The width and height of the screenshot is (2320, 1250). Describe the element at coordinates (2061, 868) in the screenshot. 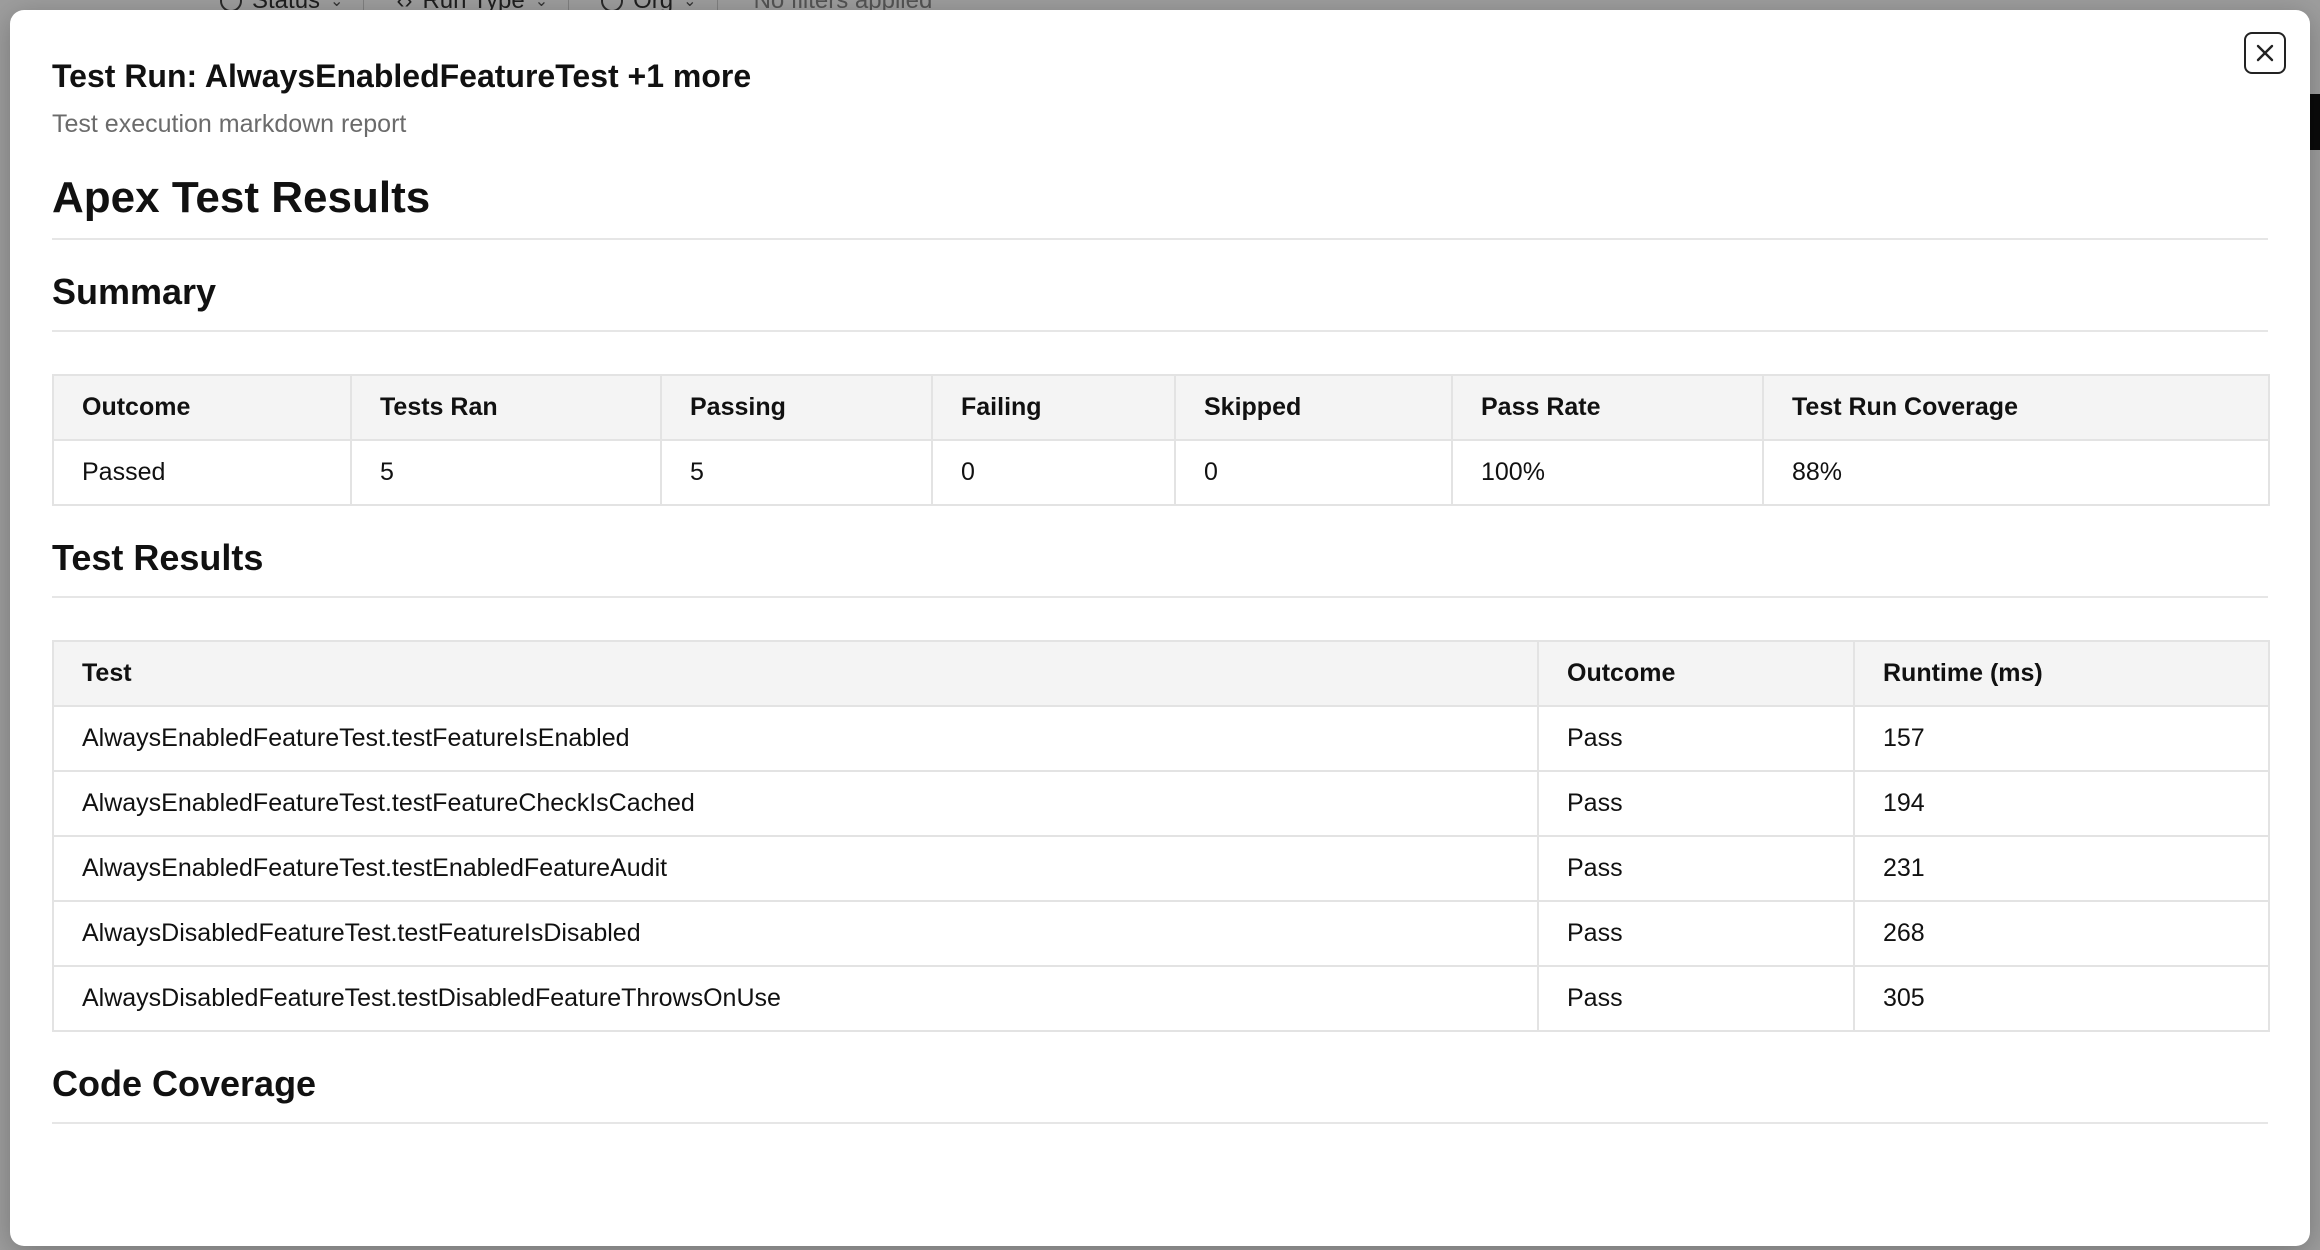

I see `test-runtime: 231` at that location.